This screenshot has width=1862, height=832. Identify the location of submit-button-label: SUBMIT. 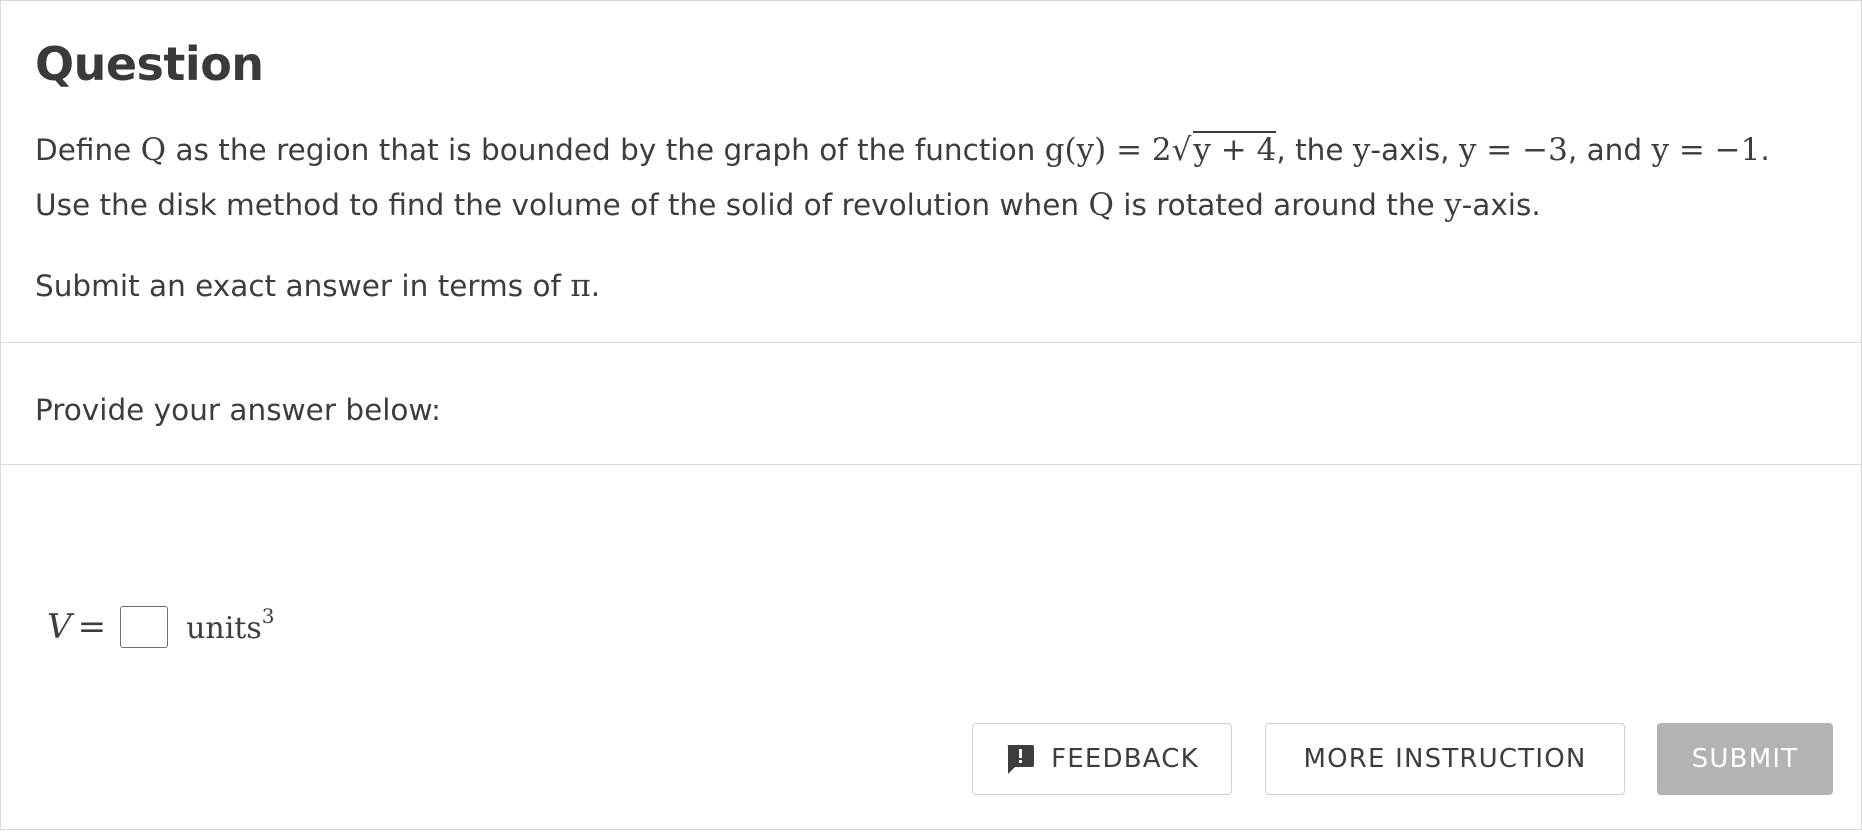
(1745, 759).